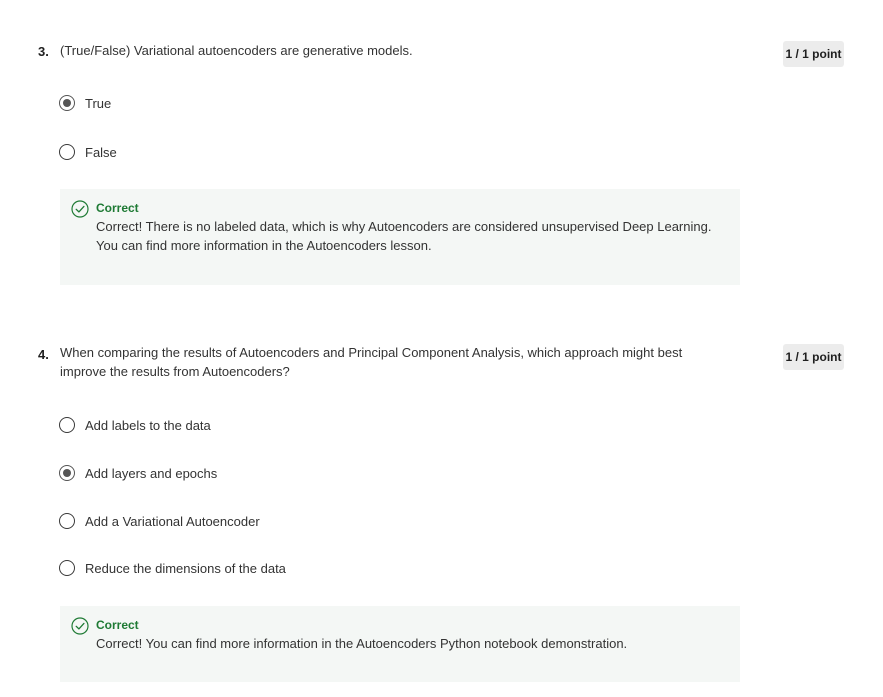 The image size is (883, 697). Describe the element at coordinates (172, 521) in the screenshot. I see `option-label: Add a Variational Autoencoder` at that location.